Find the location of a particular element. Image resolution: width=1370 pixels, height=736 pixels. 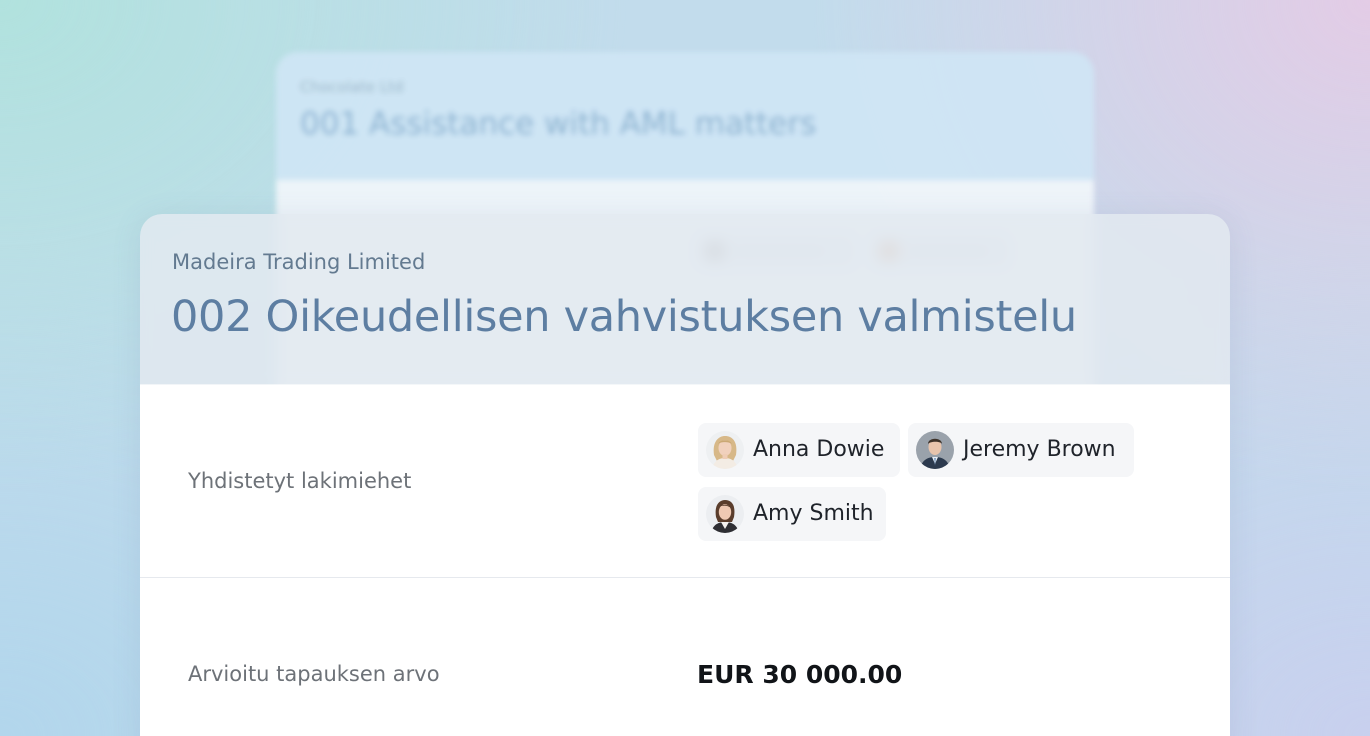

client-company-name: Madeira Trading Limited is located at coordinates (299, 262).